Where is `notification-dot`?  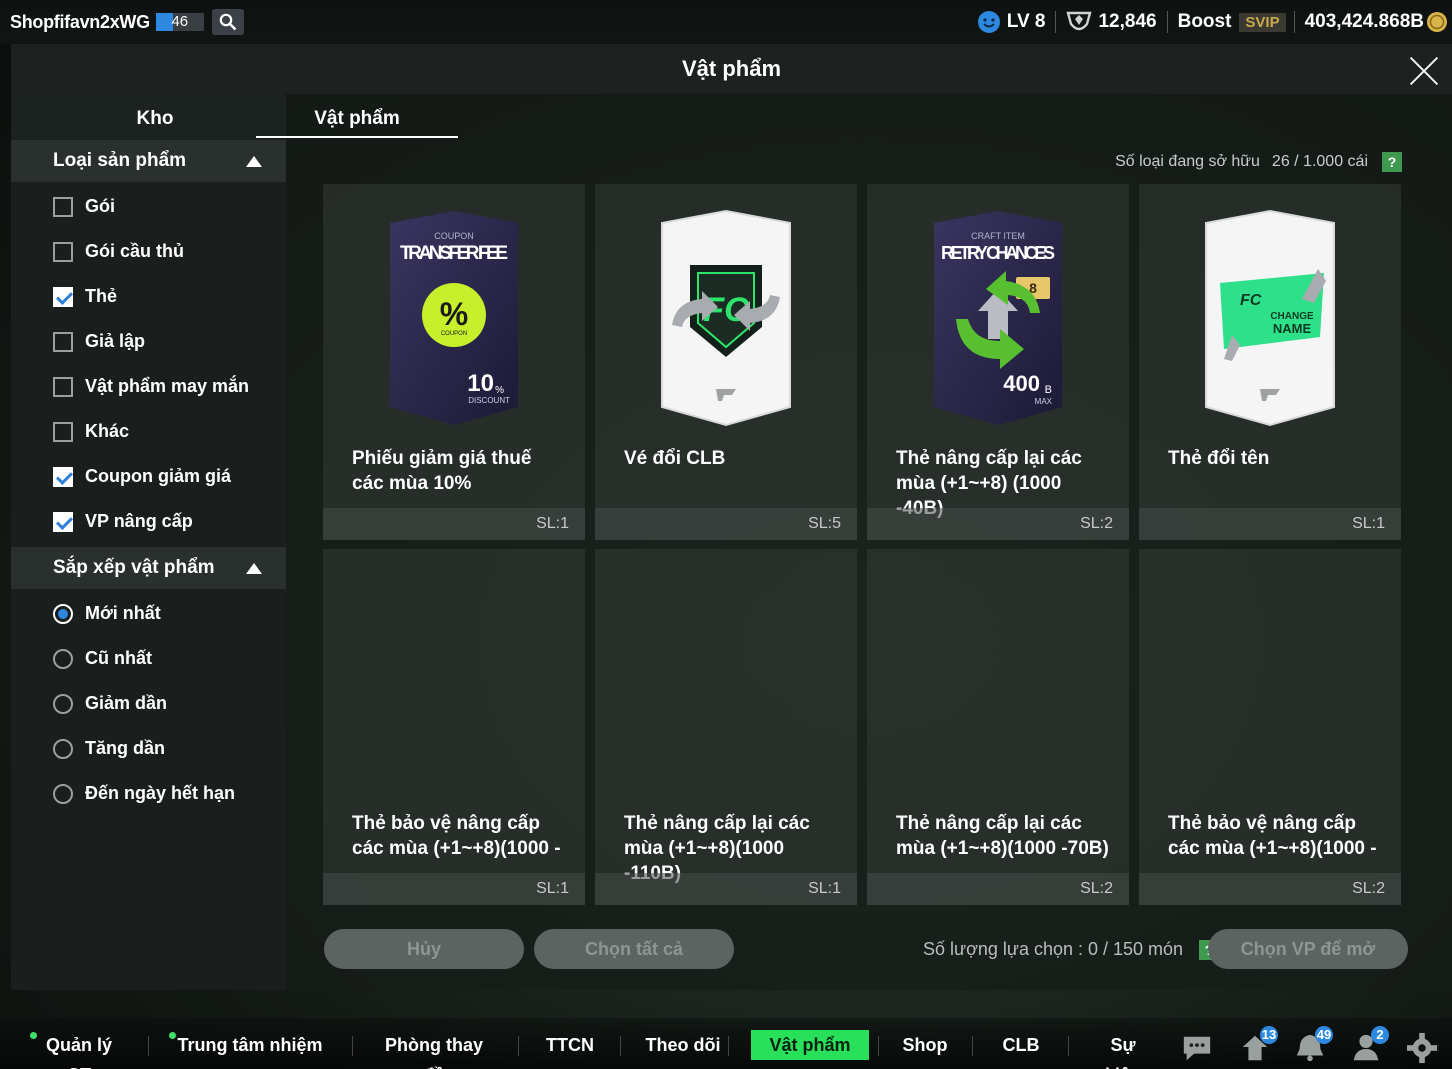
notification-dot is located at coordinates (172, 1035).